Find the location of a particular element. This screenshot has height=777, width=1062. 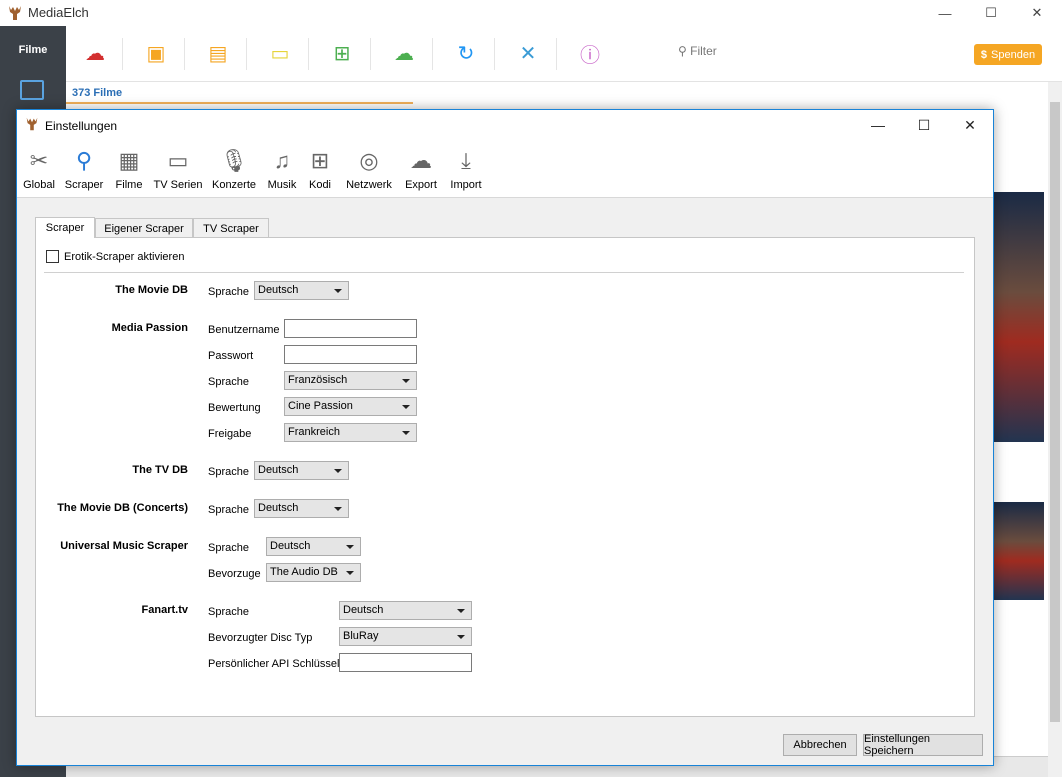

globe-icon: ◎ is located at coordinates (369, 160).